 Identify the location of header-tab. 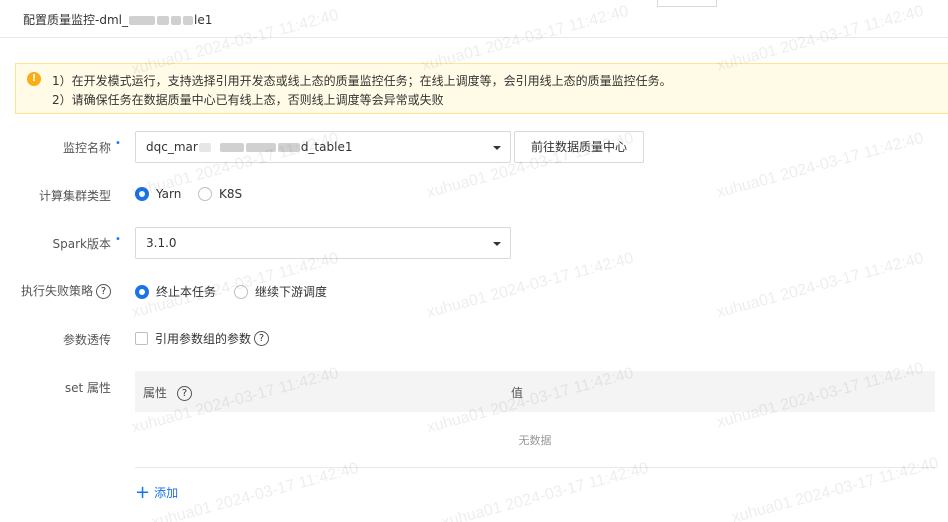
(687, 3).